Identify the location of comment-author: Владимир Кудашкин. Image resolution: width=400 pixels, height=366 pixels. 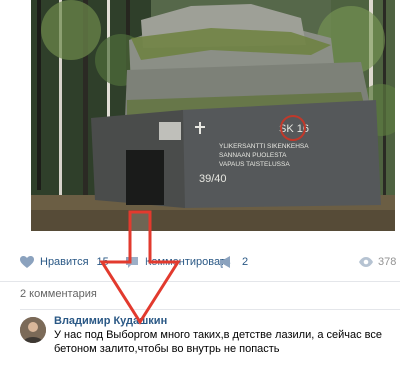
(110, 321).